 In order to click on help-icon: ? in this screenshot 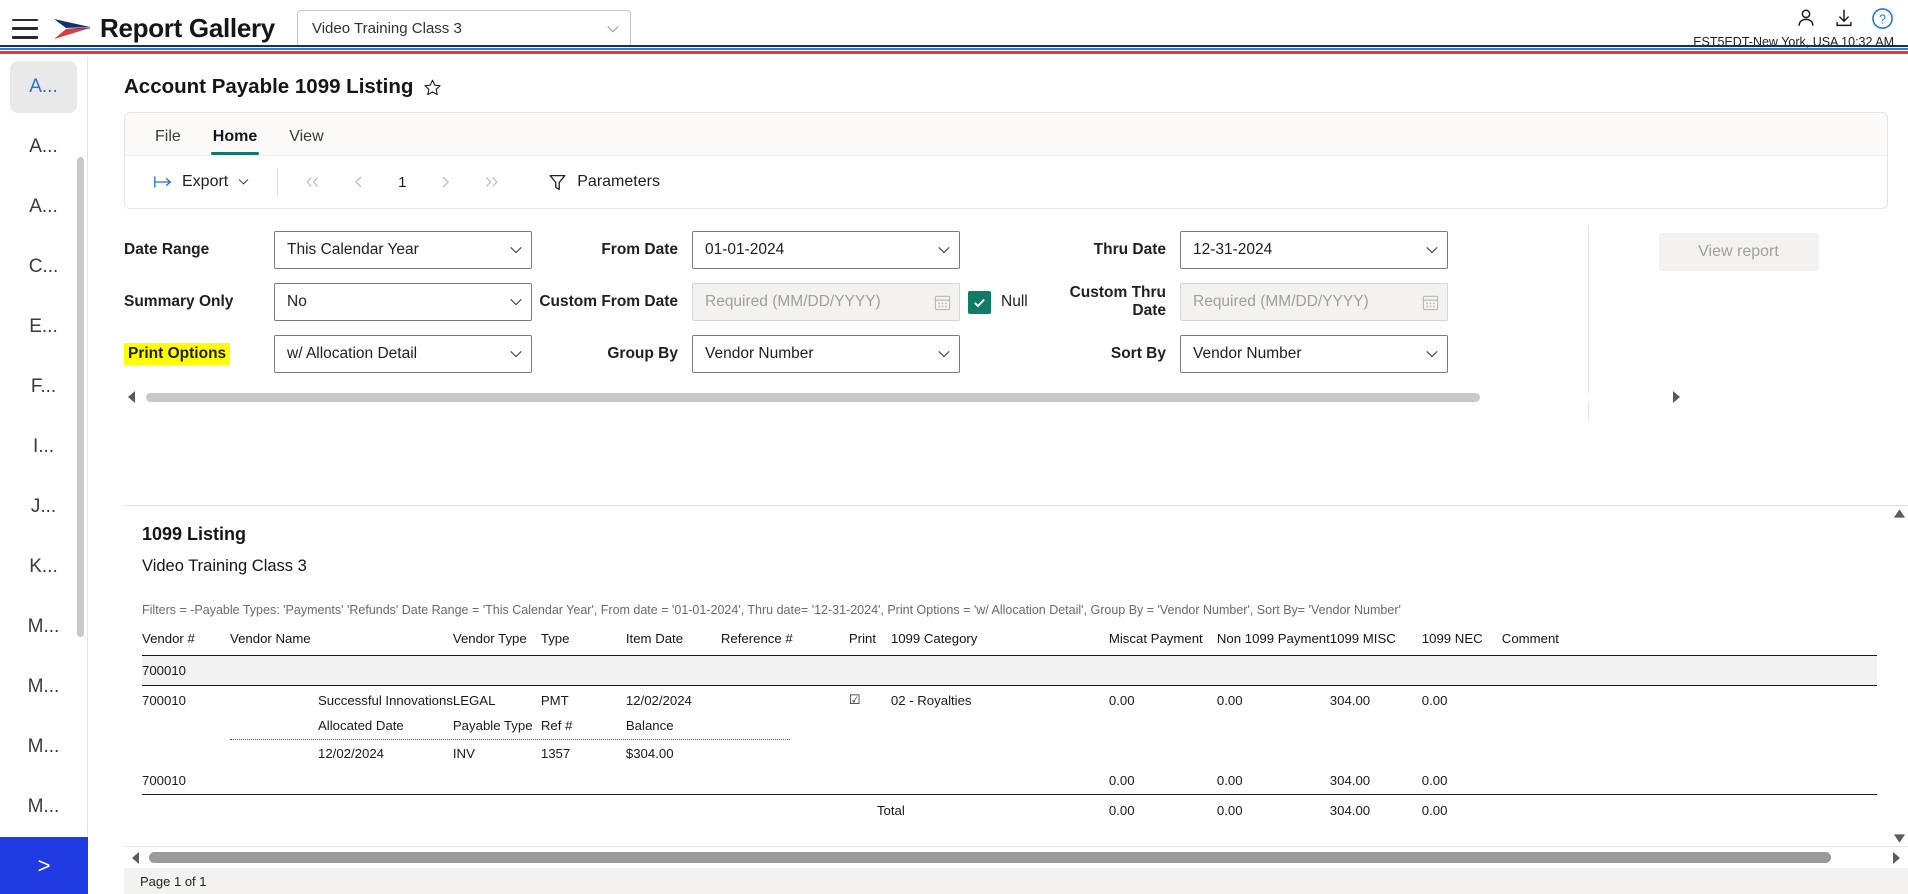, I will do `click(1882, 18)`.